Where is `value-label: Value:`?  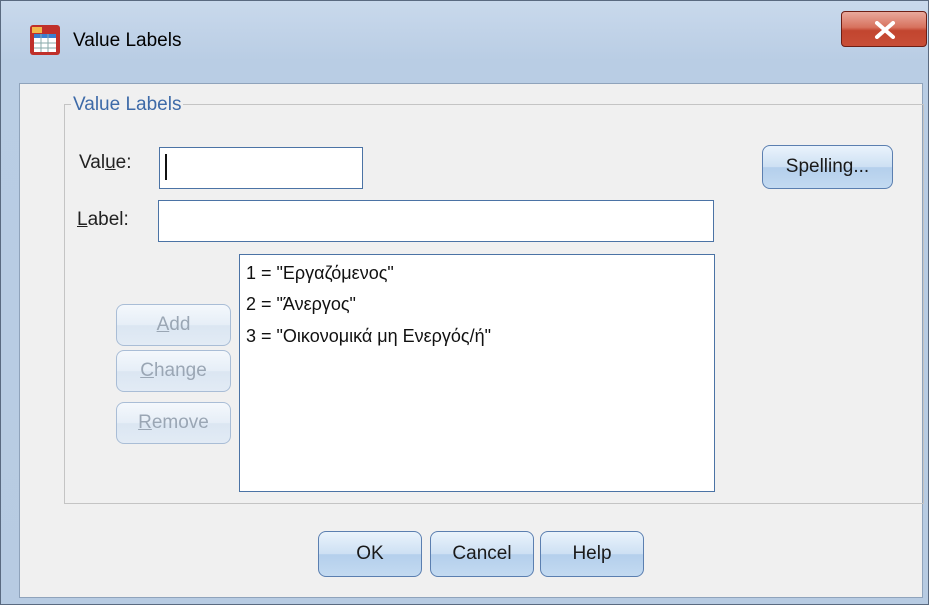
value-label: Value: is located at coordinates (105, 162).